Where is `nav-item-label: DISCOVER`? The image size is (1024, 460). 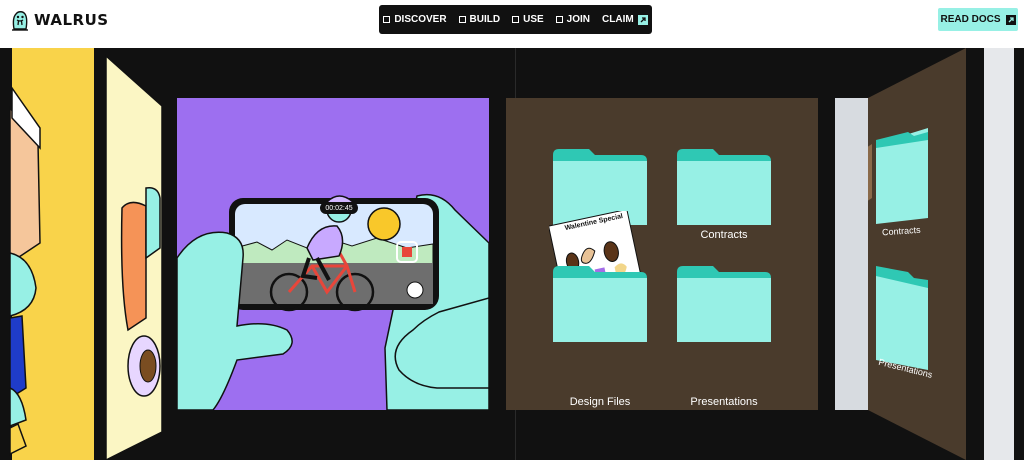
nav-item-label: DISCOVER is located at coordinates (420, 19).